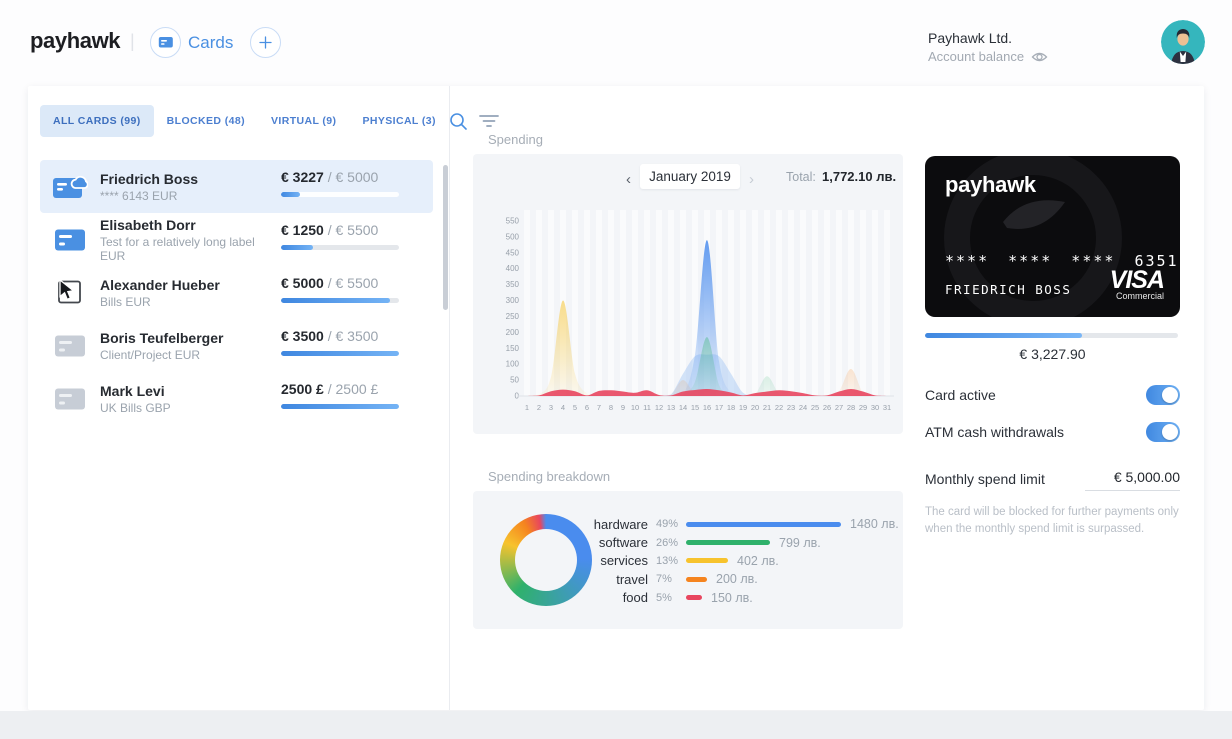 The height and width of the screenshot is (739, 1232). Describe the element at coordinates (97, 121) in the screenshot. I see `tab-all-cards: ALL CARDS (99)` at that location.